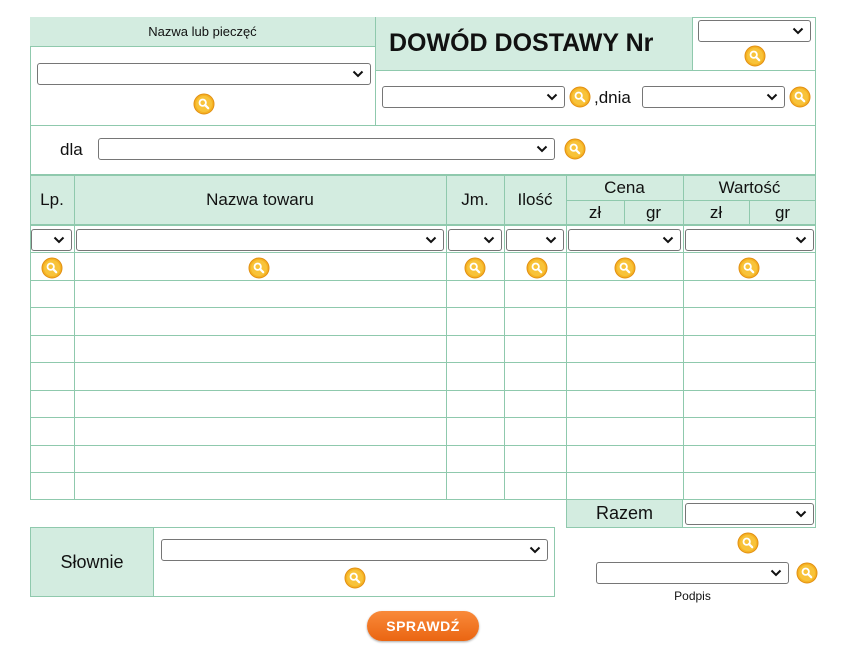  What do you see at coordinates (203, 32) in the screenshot?
I see `seal-label: Nazwa lub pieczęć` at bounding box center [203, 32].